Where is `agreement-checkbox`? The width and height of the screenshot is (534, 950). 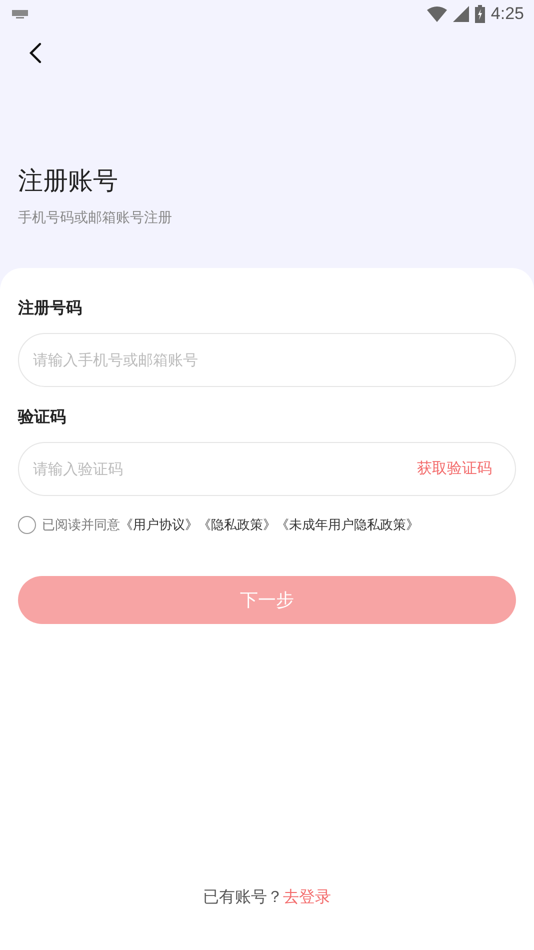
agreement-checkbox is located at coordinates (27, 525).